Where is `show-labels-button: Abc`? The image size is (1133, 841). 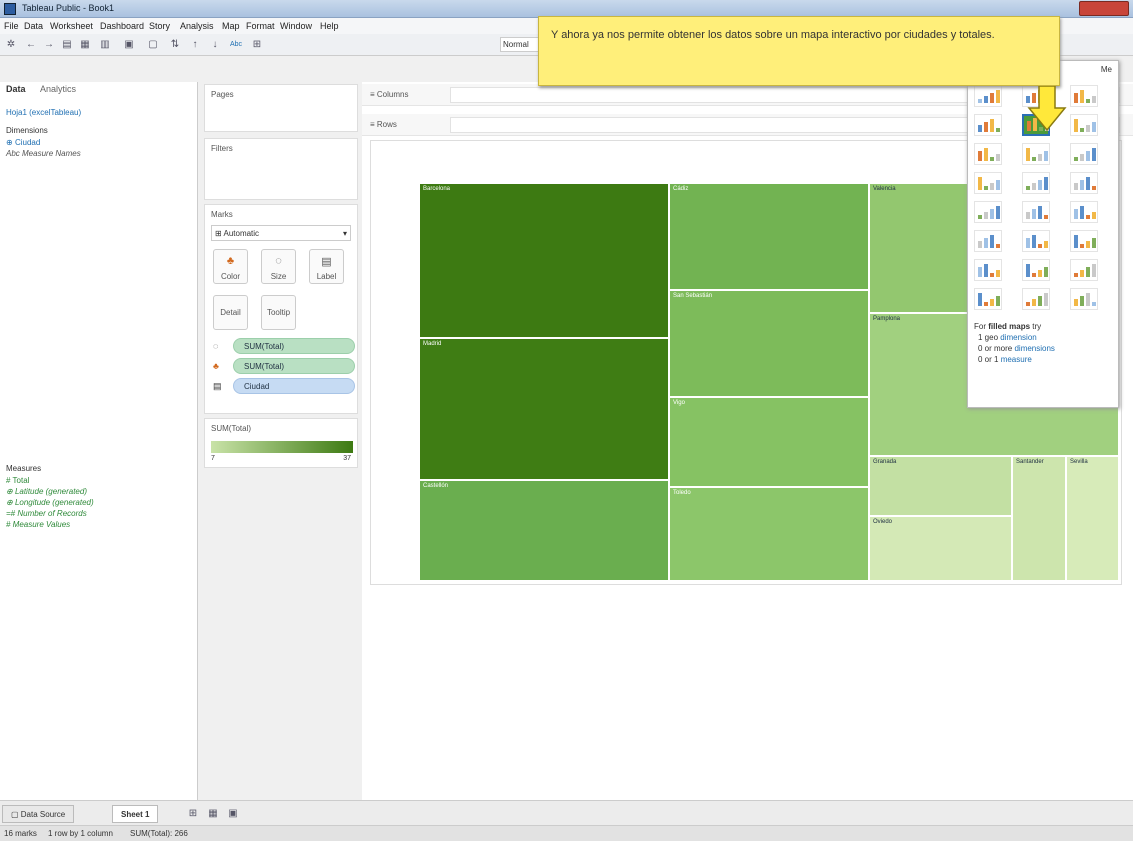 show-labels-button: Abc is located at coordinates (236, 45).